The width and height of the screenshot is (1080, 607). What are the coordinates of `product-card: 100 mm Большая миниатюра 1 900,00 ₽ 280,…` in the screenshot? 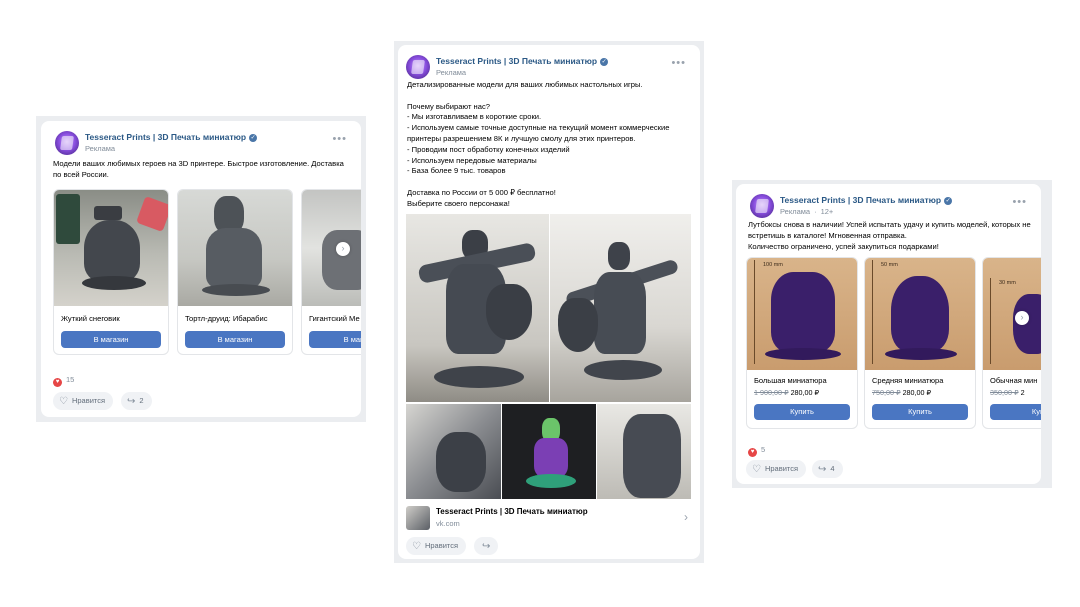 It's located at (802, 343).